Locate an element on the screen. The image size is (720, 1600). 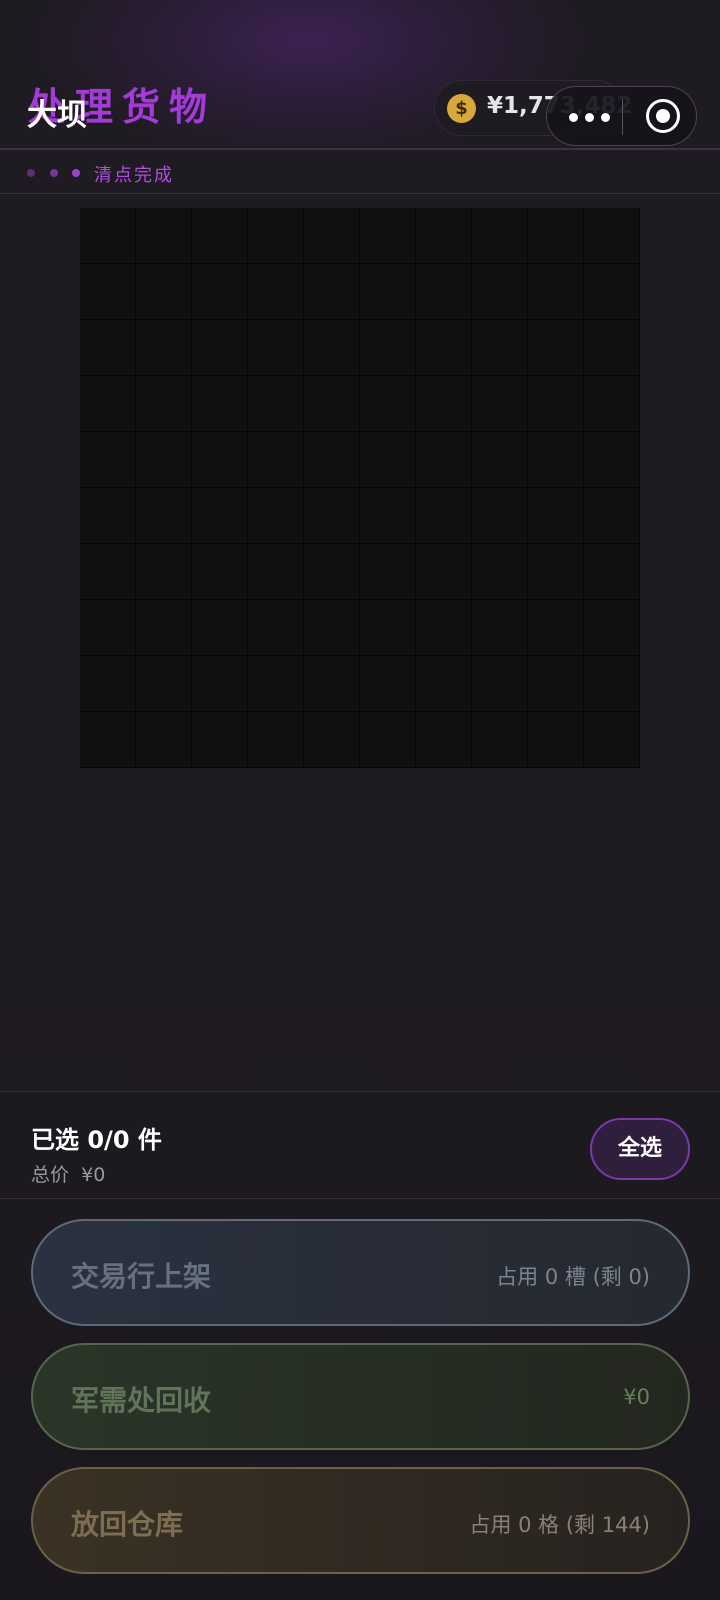
return-to-warehouse-button: 放回仓库 占用 0 格 (剩 144) is located at coordinates (360, 1520).